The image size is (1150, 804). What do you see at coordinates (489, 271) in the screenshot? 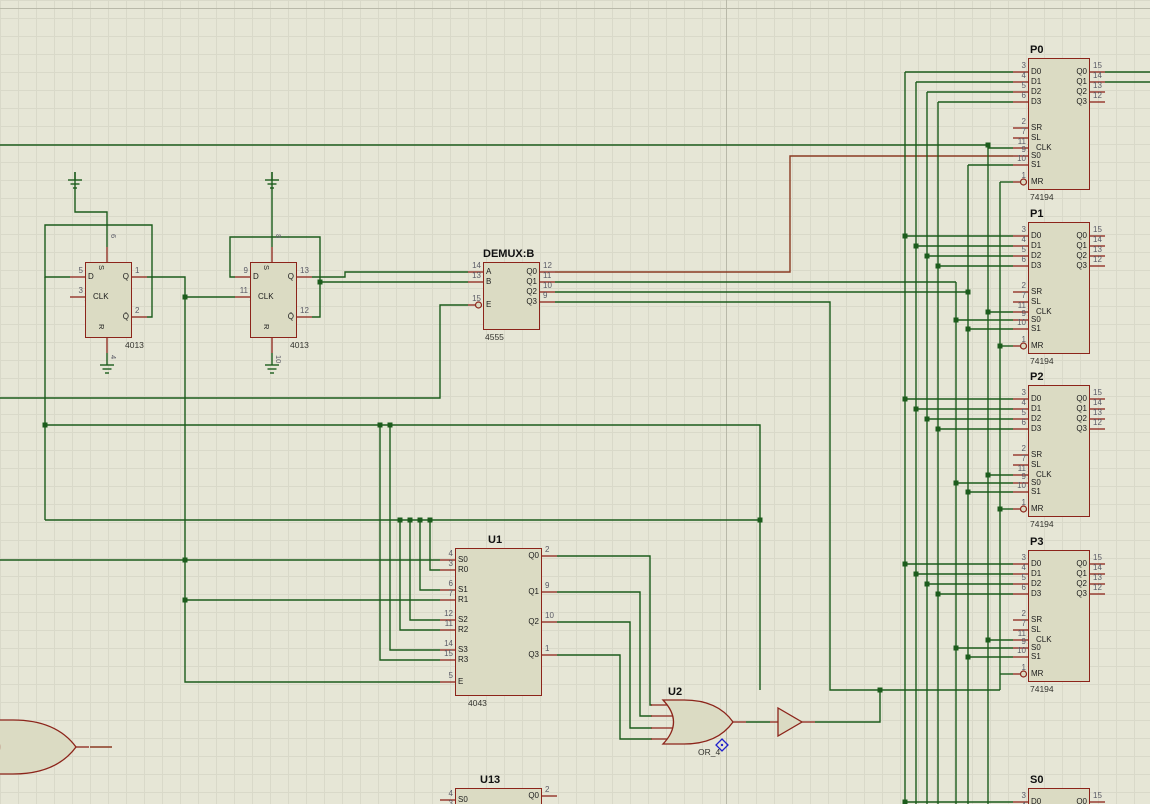
I see `pin-name: A` at bounding box center [489, 271].